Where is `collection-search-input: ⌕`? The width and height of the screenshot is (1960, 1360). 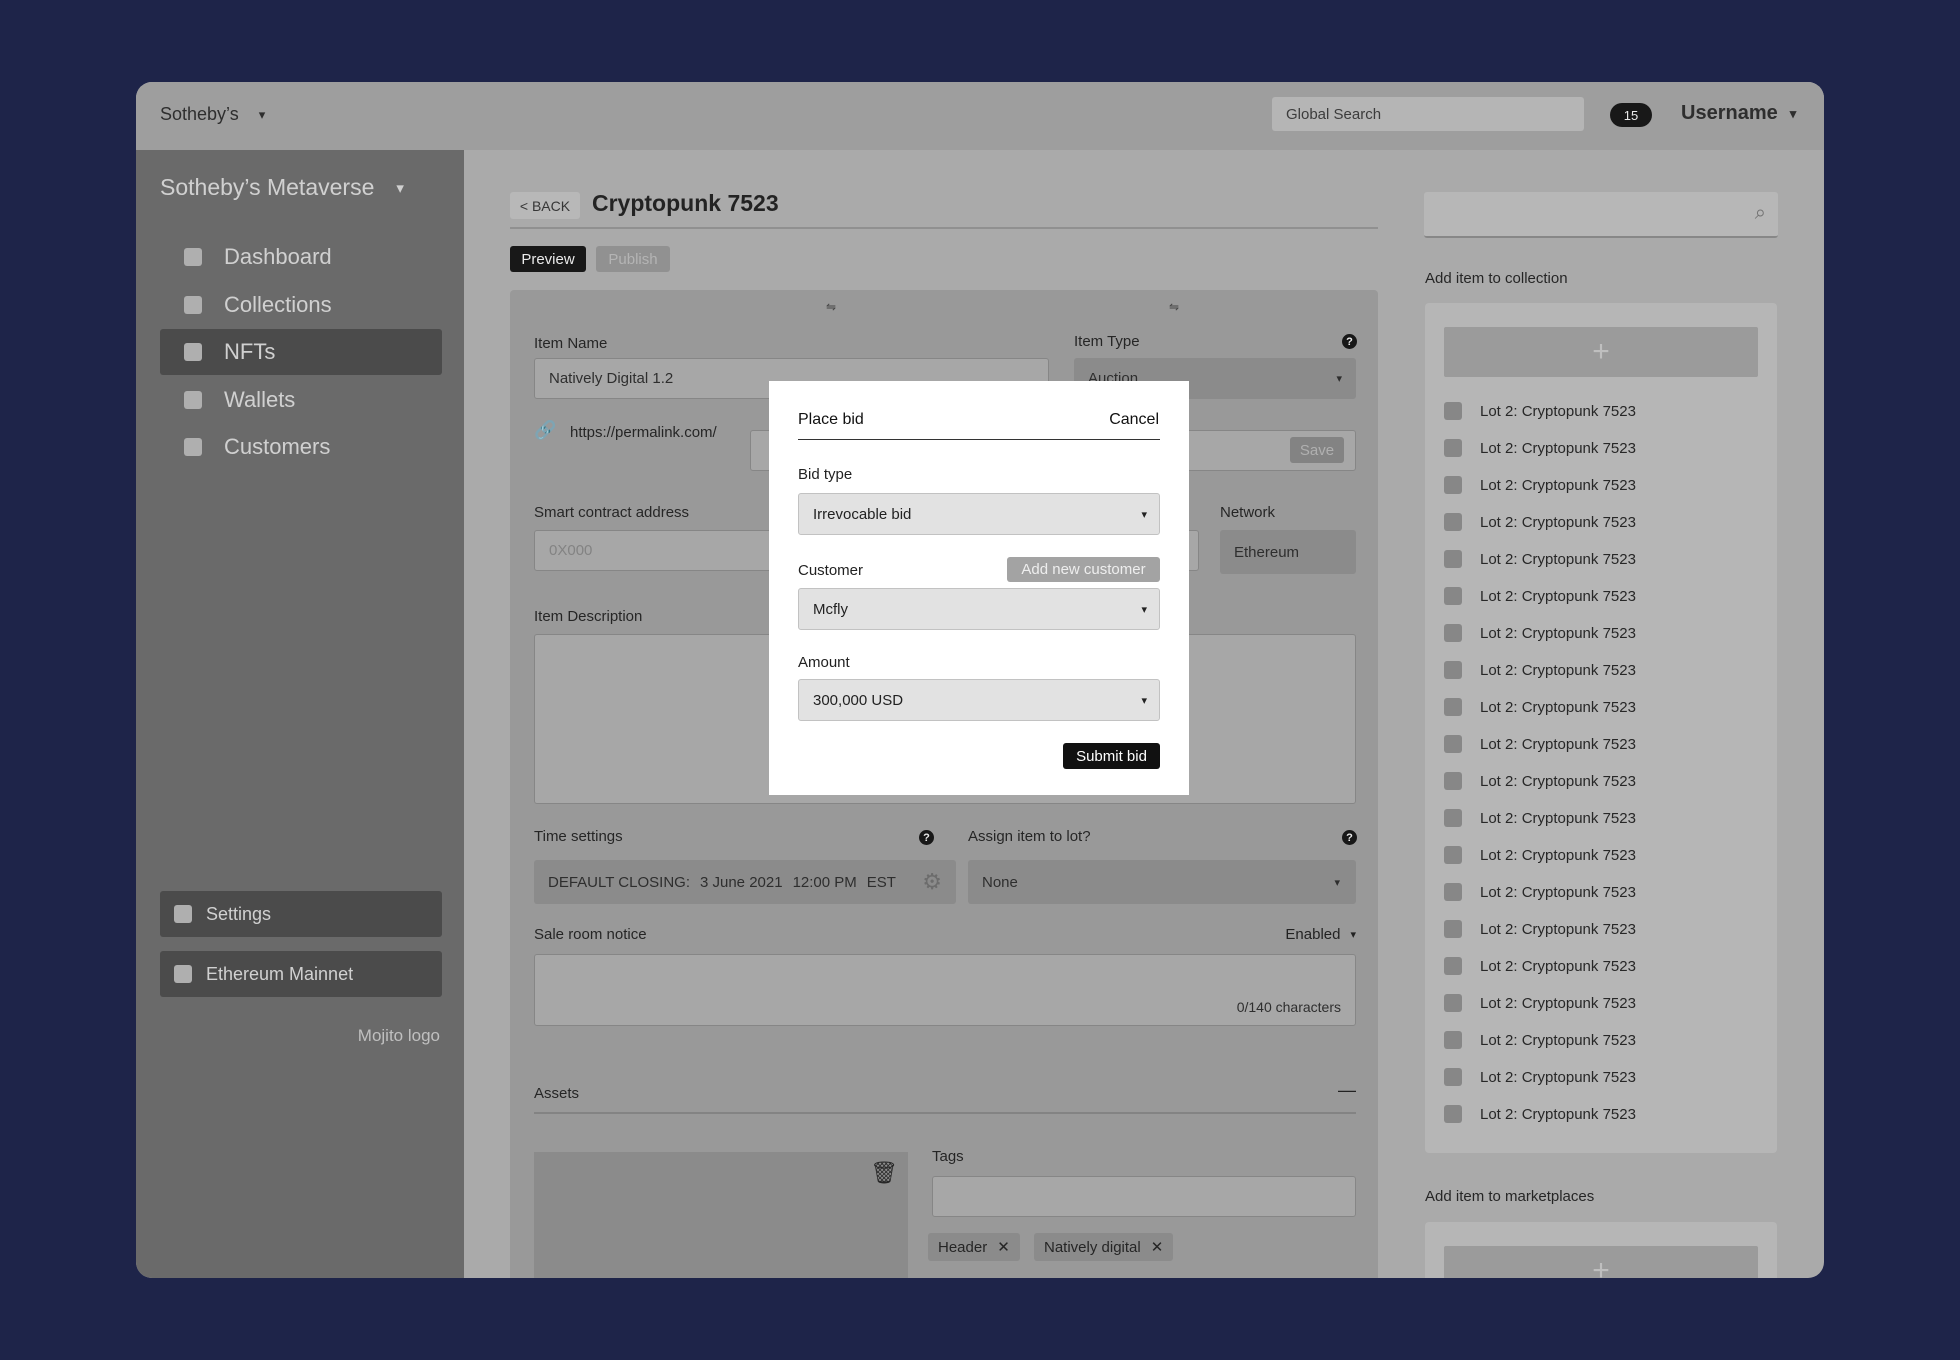 collection-search-input: ⌕ is located at coordinates (1601, 215).